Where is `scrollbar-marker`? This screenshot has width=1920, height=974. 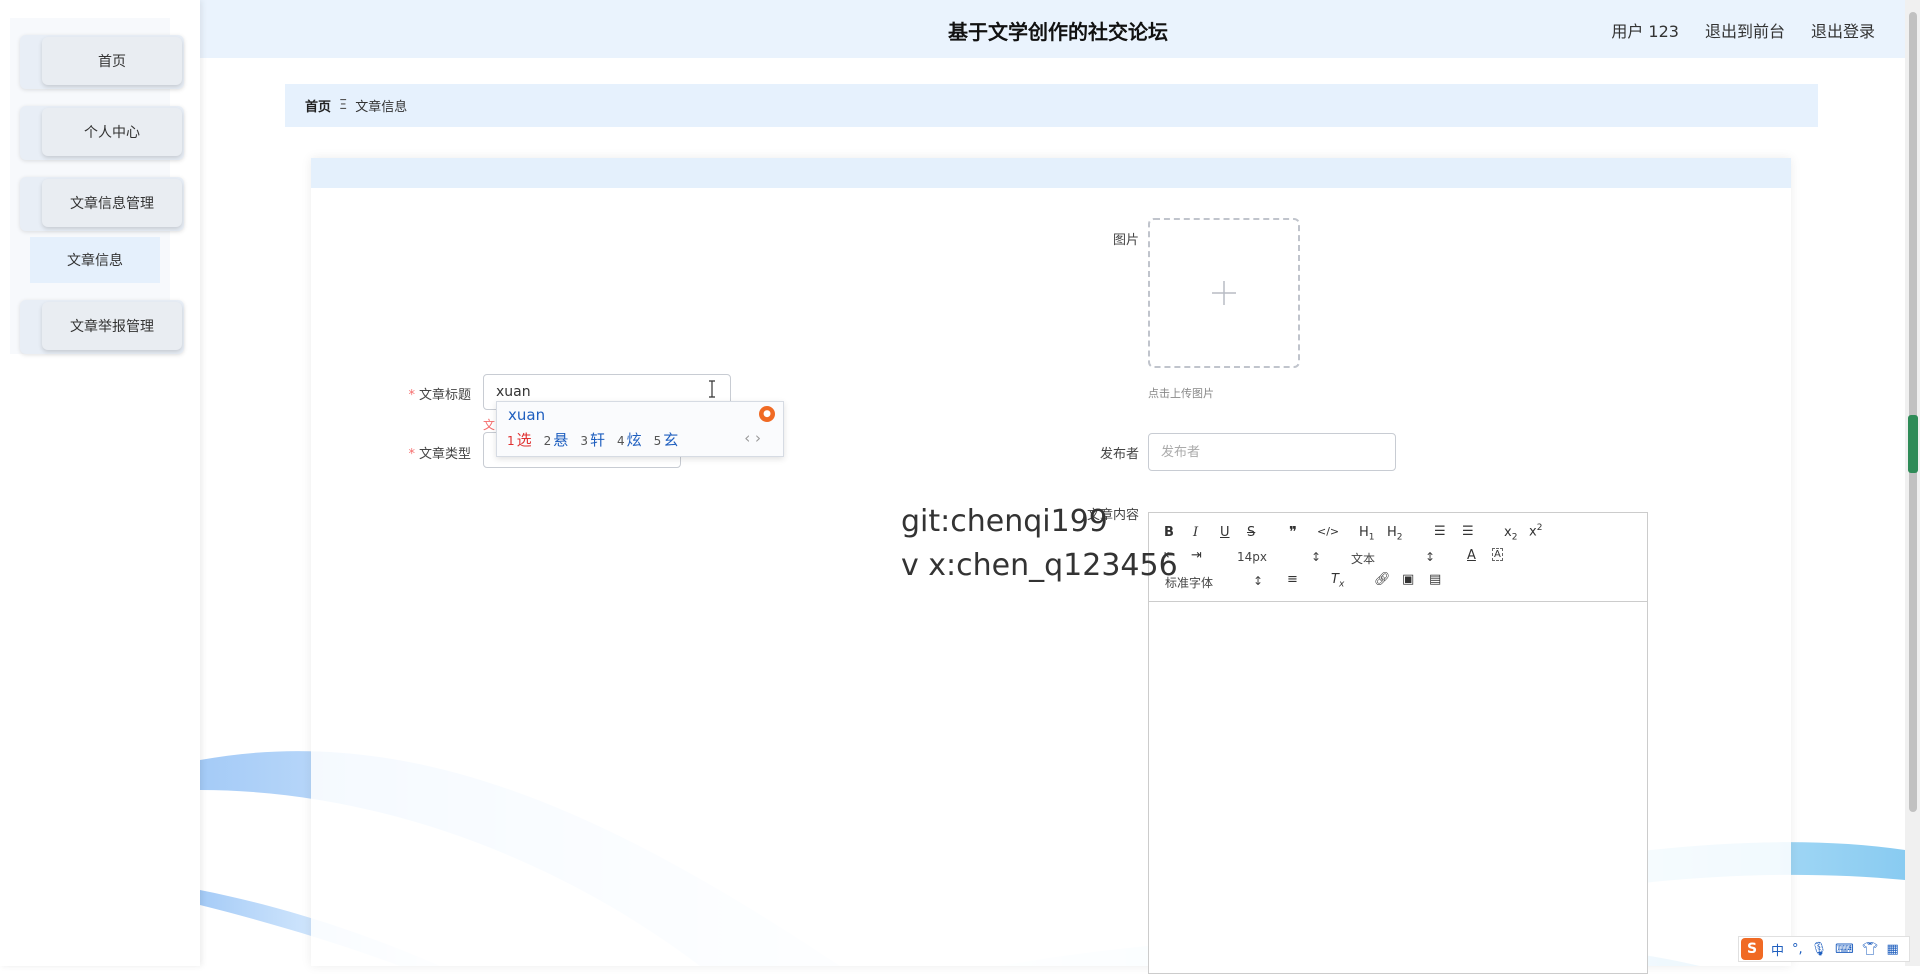
scrollbar-marker is located at coordinates (1913, 444).